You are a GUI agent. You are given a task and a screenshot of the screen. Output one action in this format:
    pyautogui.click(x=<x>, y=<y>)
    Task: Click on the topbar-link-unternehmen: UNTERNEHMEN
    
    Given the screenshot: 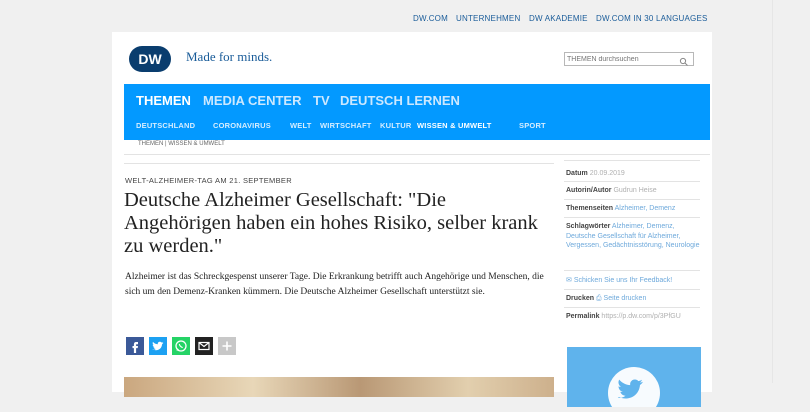 What is the action you would take?
    pyautogui.click(x=488, y=18)
    